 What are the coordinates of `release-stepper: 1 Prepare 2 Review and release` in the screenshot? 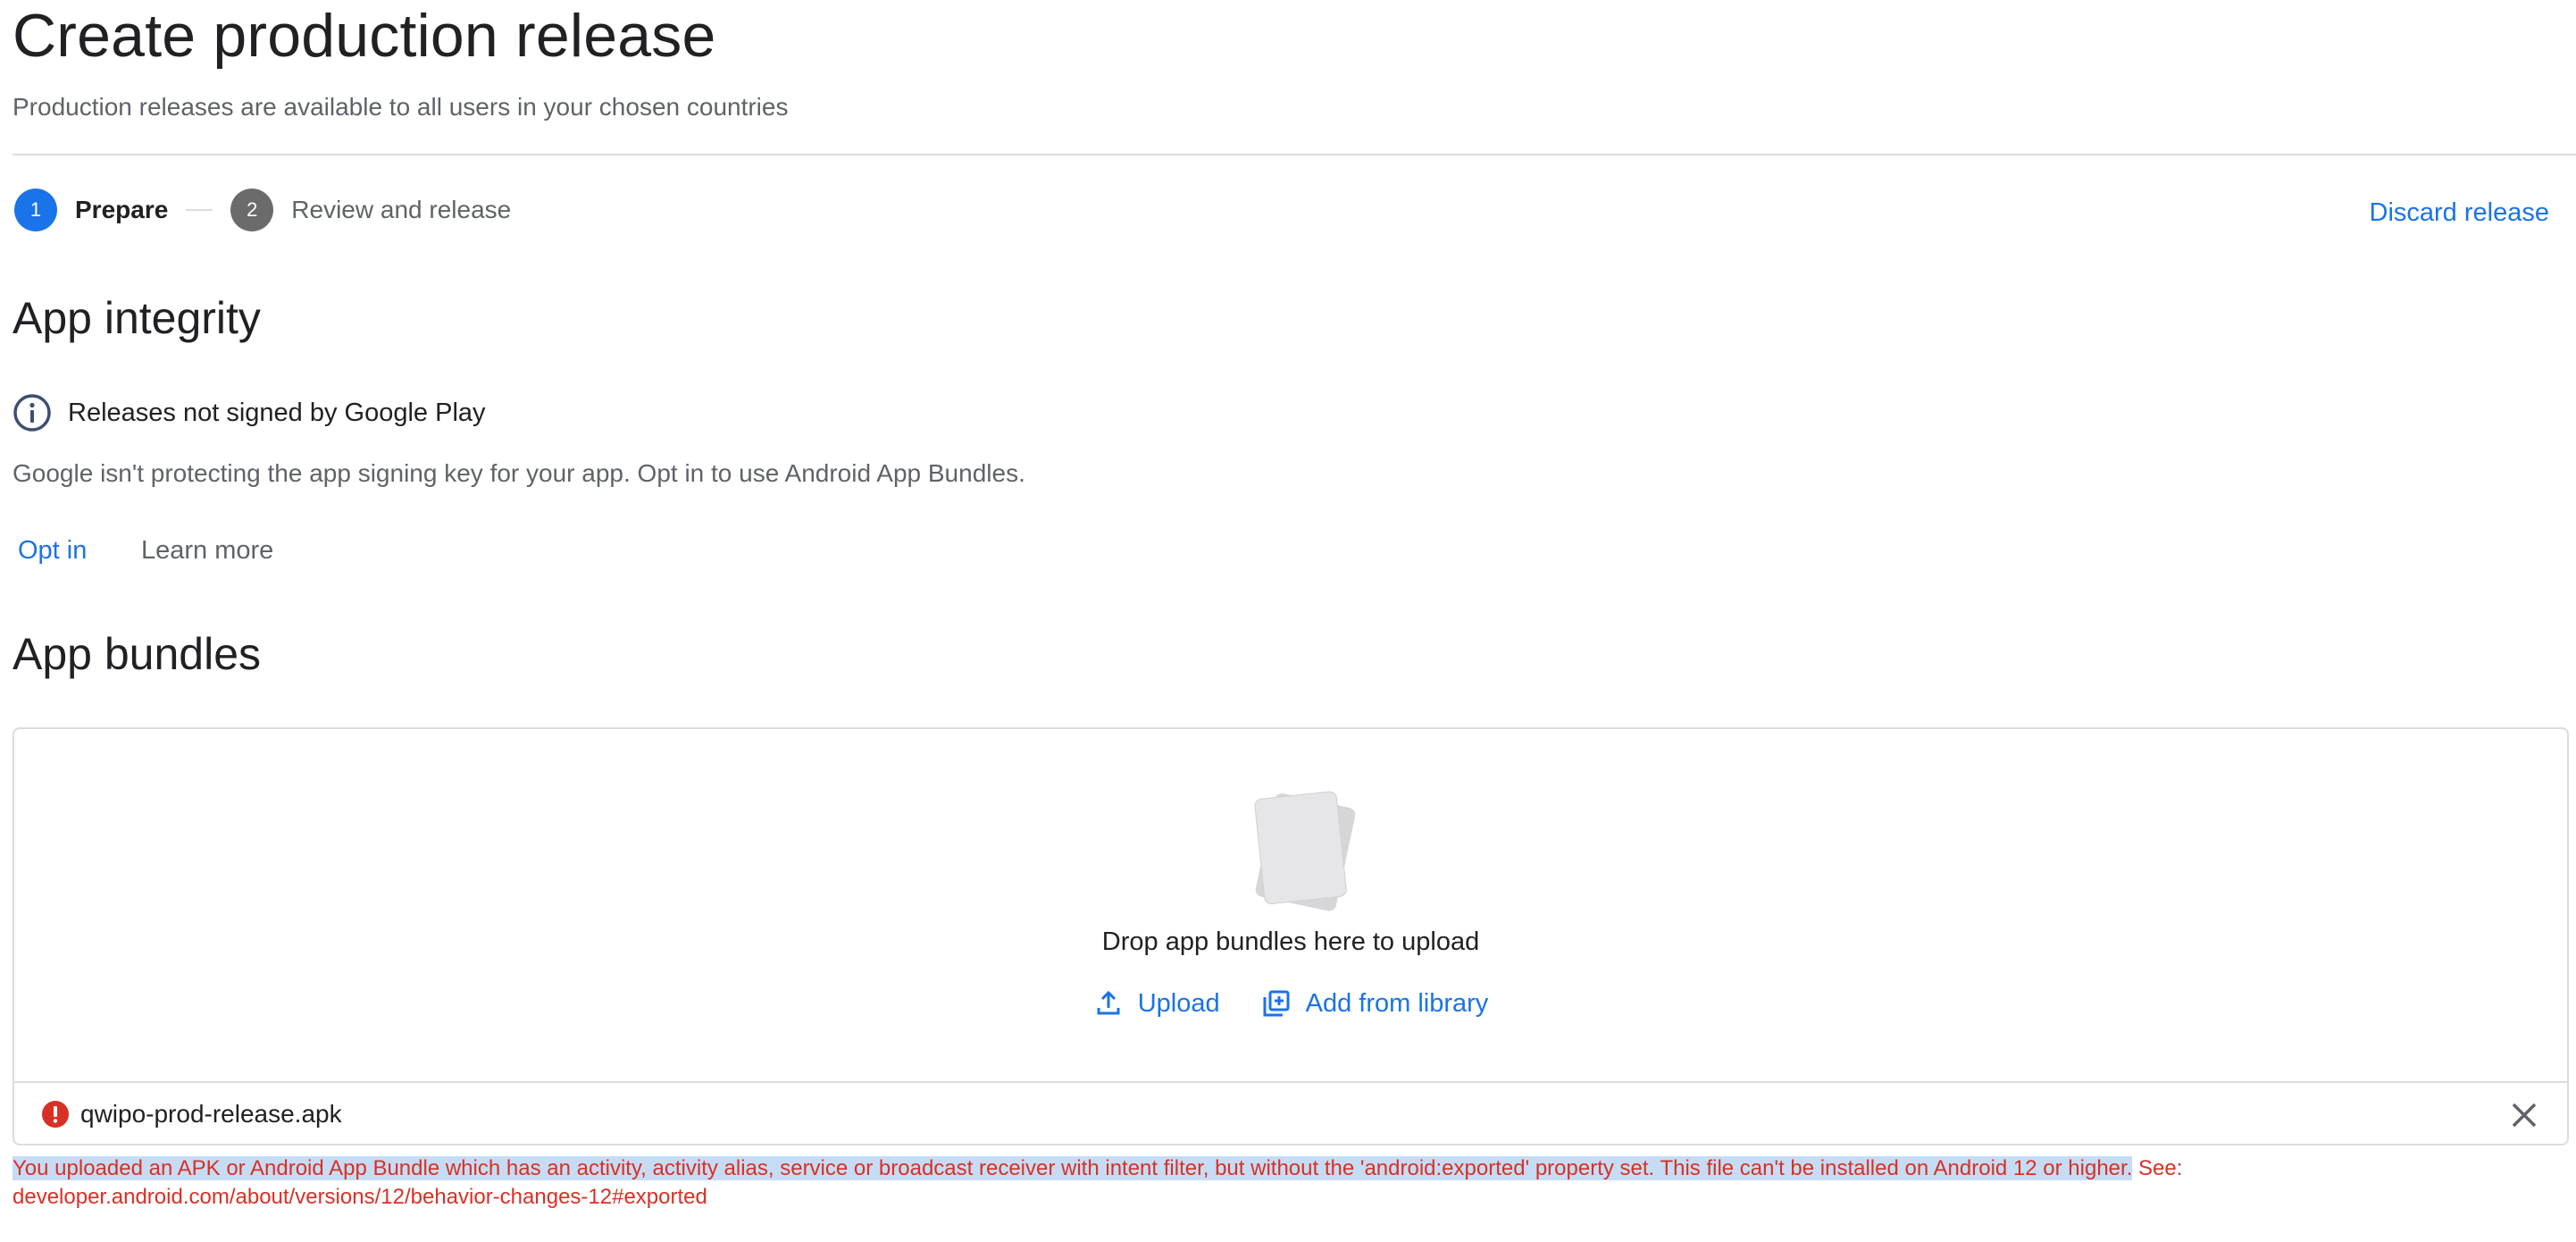 It's located at (263, 210).